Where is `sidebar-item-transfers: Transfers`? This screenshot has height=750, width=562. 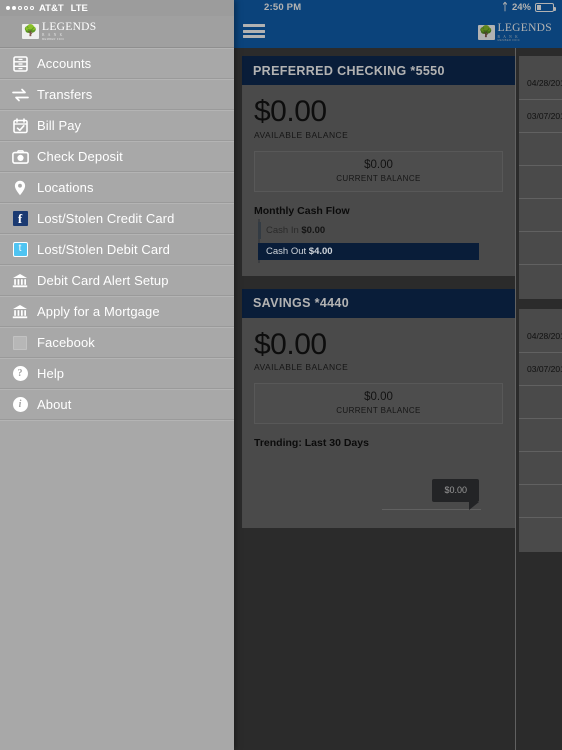 sidebar-item-transfers: Transfers is located at coordinates (117, 94).